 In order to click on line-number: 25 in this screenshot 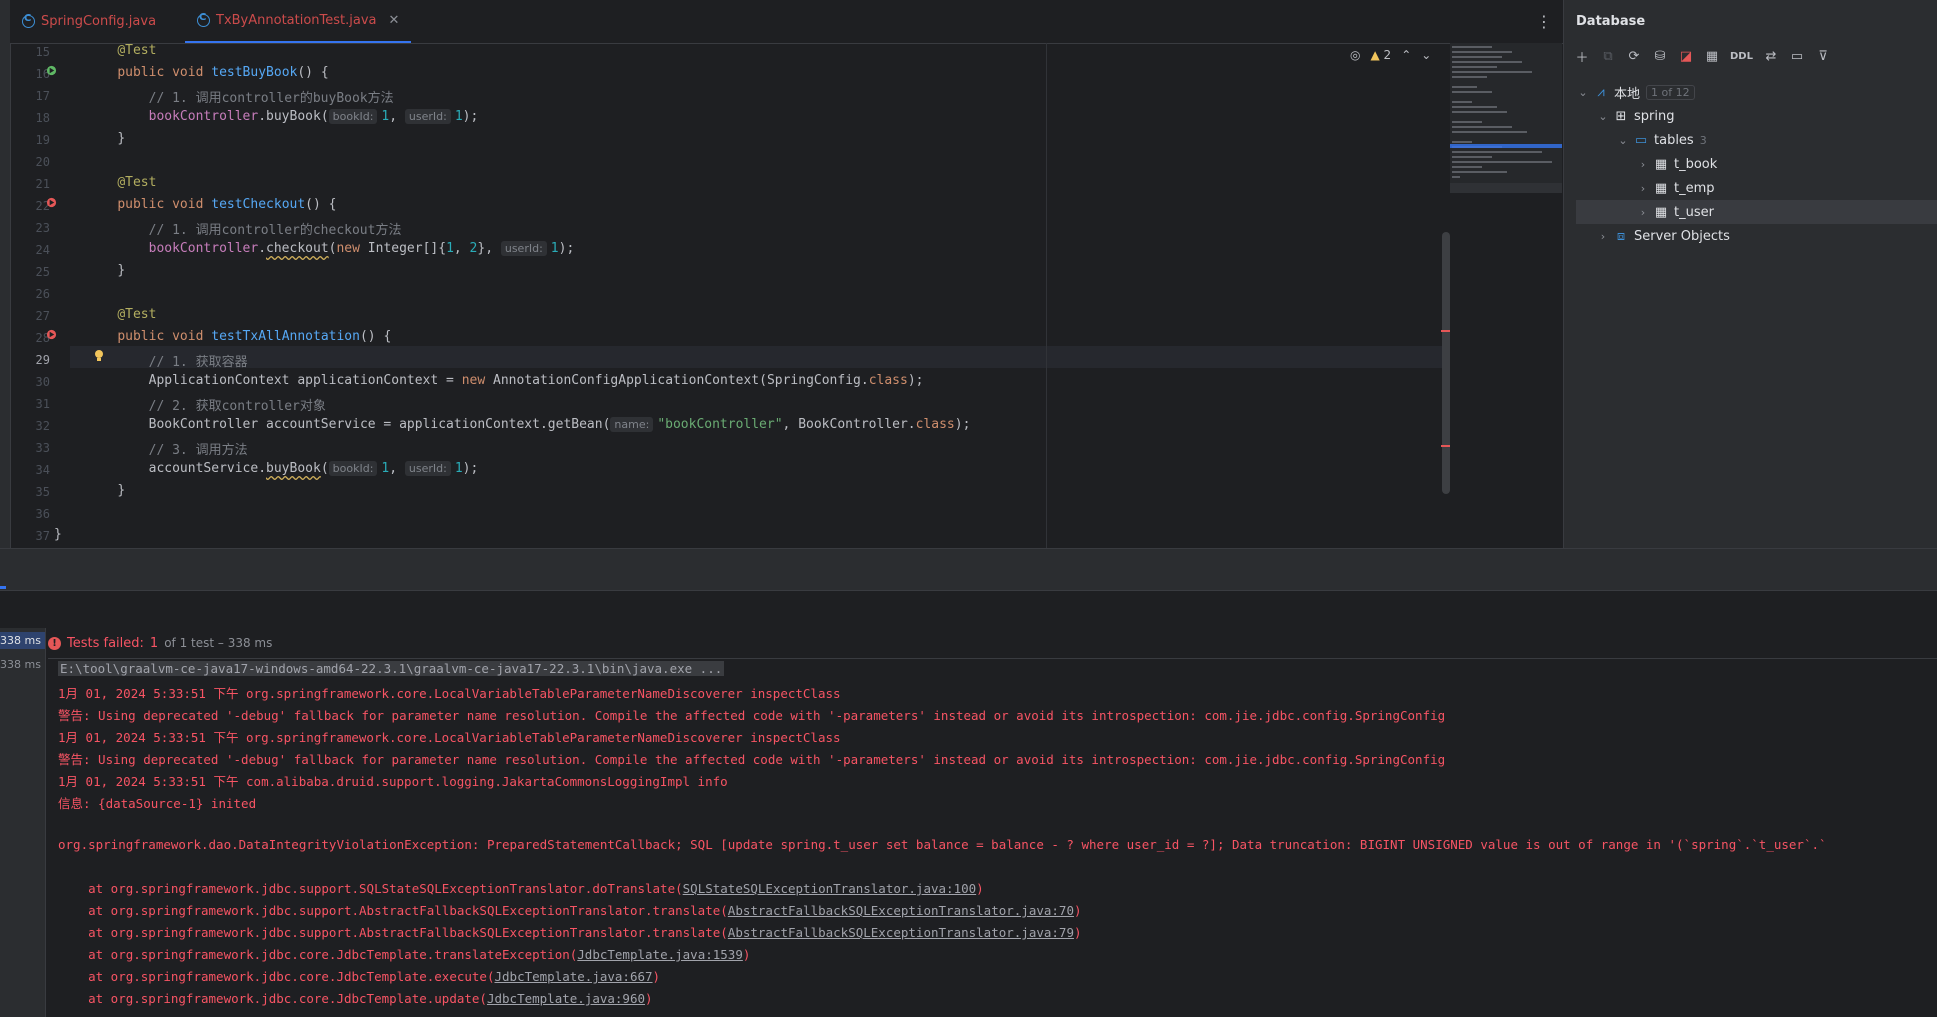, I will do `click(35, 272)`.